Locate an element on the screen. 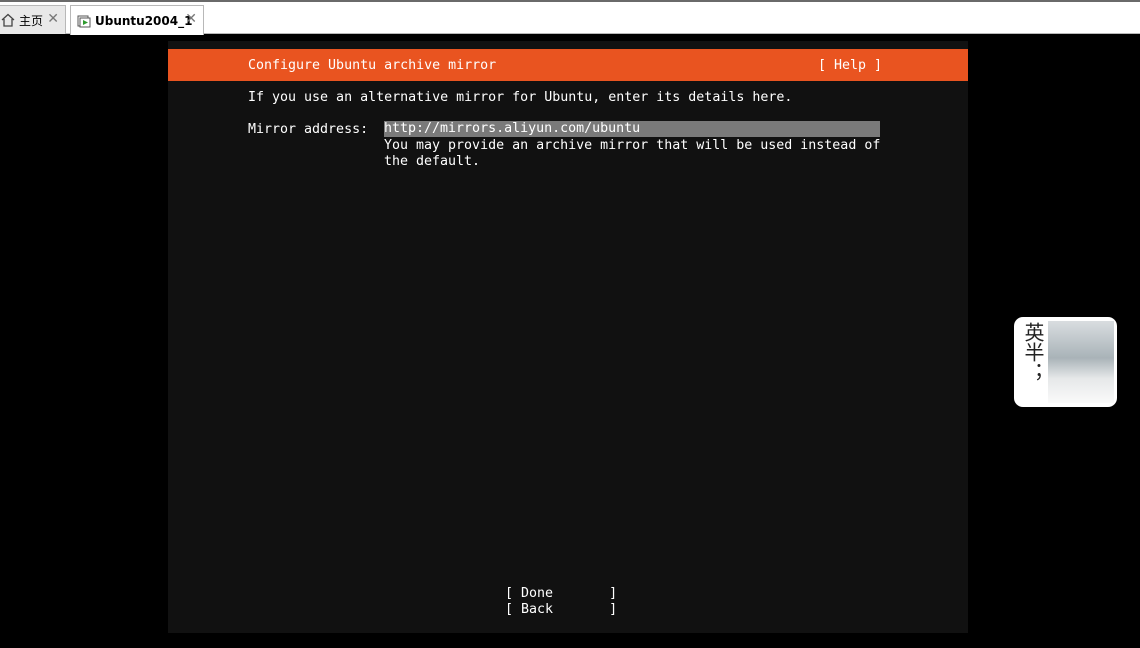 Image resolution: width=1140 pixels, height=648 pixels. back-button: [ Back ] is located at coordinates (561, 610).